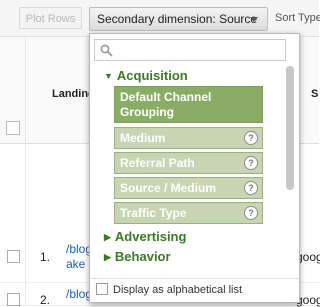 The height and width of the screenshot is (307, 320). What do you see at coordinates (297, 18) in the screenshot?
I see `sort-type-label: Sort Type` at bounding box center [297, 18].